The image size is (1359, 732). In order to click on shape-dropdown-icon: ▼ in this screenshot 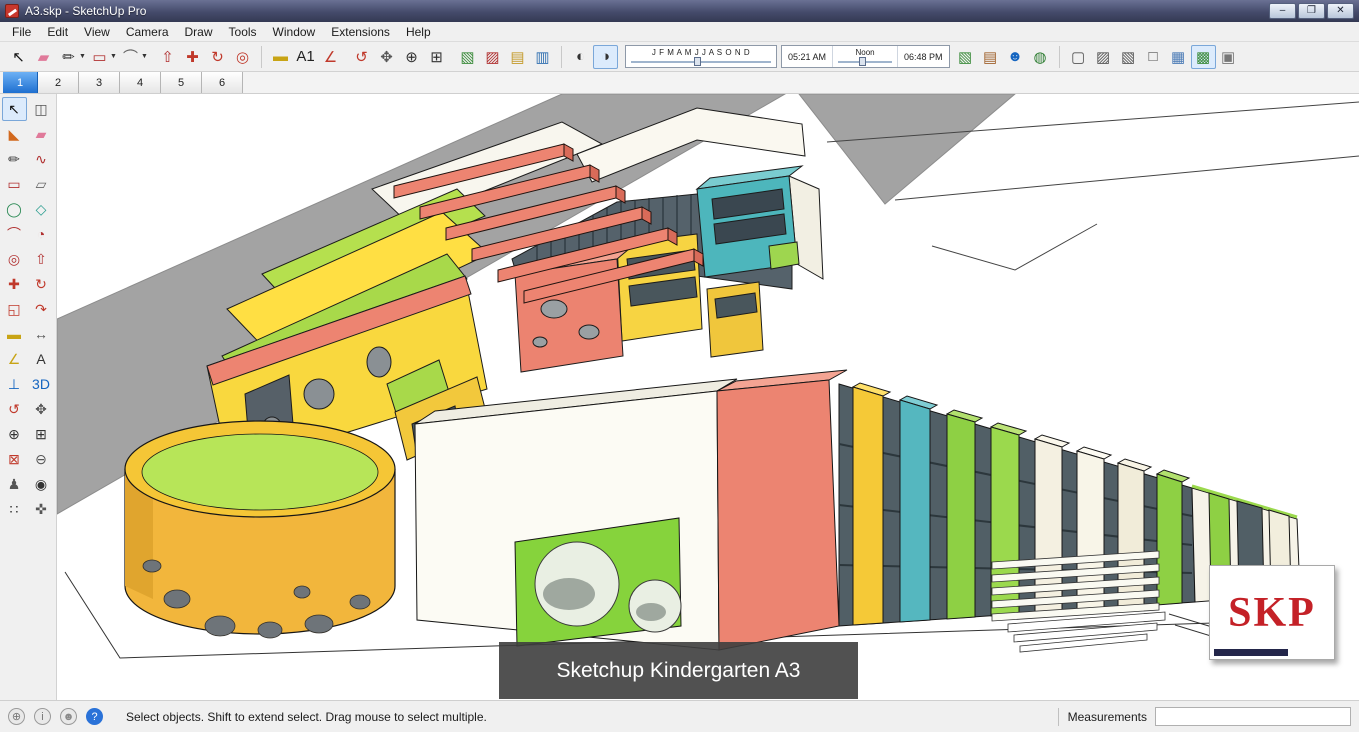, I will do `click(113, 57)`.